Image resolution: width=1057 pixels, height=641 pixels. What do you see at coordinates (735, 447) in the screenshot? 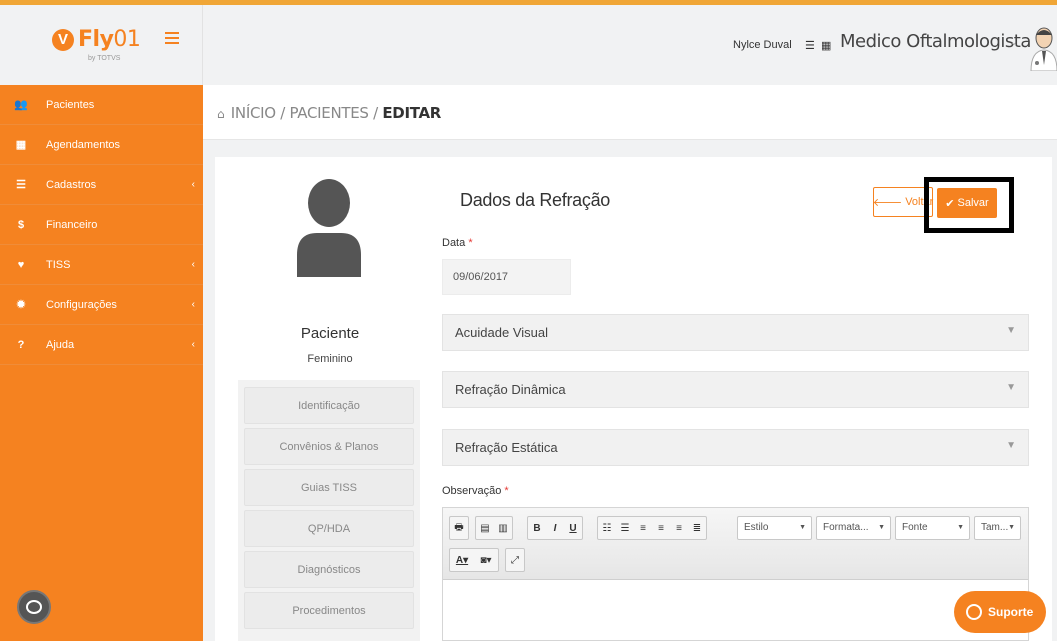
I see `accordion-refracao-estatica: Refração Estática ▼` at bounding box center [735, 447].